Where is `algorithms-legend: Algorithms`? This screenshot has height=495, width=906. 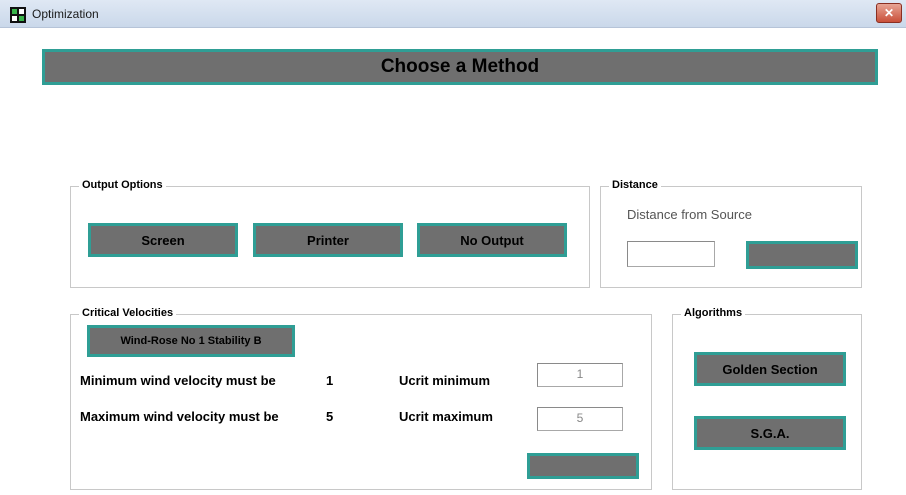 algorithms-legend: Algorithms is located at coordinates (713, 313).